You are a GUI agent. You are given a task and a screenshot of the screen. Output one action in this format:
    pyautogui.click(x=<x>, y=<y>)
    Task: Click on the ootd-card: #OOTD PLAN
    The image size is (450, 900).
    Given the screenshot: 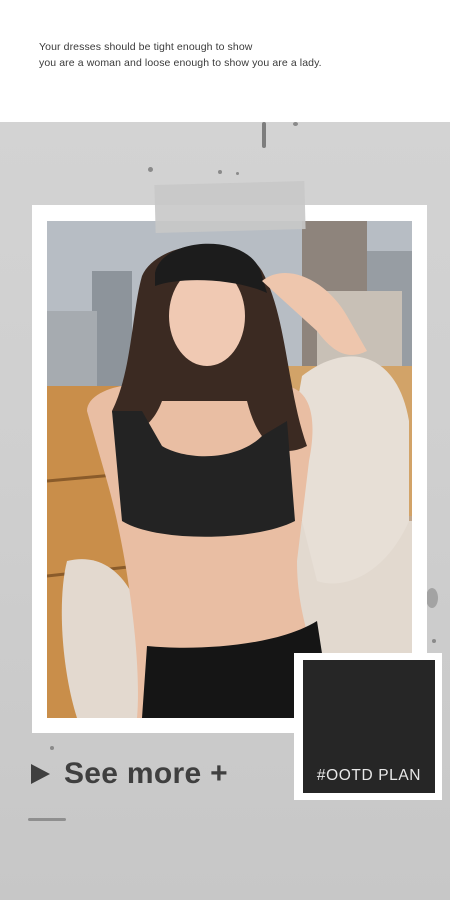 What is the action you would take?
    pyautogui.click(x=368, y=726)
    